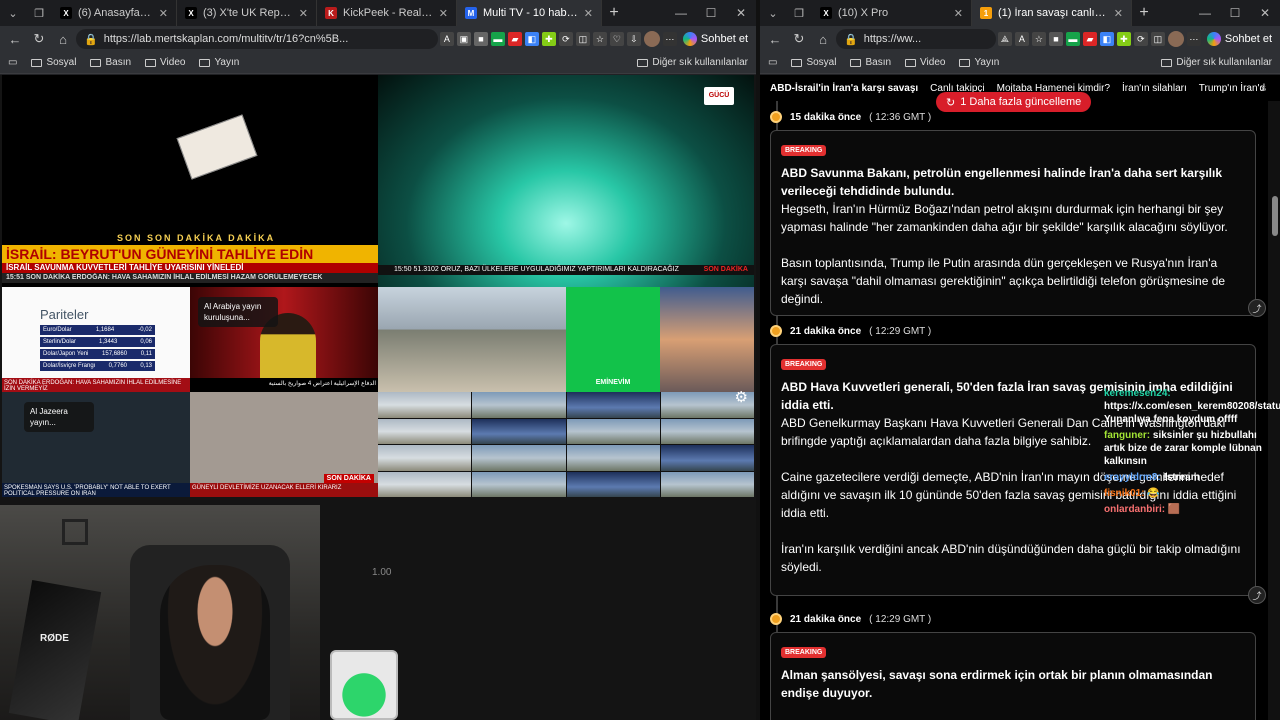 The image size is (1280, 720). What do you see at coordinates (1004, 39) in the screenshot?
I see `translate-icon: ⟁` at bounding box center [1004, 39].